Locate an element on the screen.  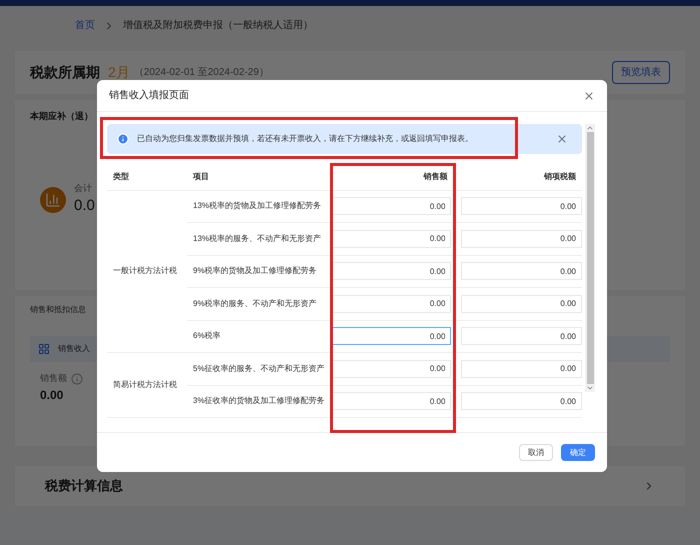
item-cell: 6%税率 is located at coordinates (258, 336).